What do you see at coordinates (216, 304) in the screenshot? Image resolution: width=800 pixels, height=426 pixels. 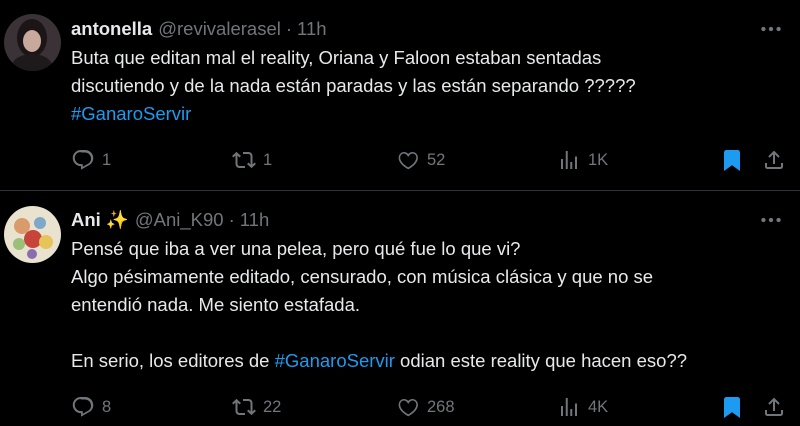 I see `tweet-line: entendió nada. Me siento estafada.` at bounding box center [216, 304].